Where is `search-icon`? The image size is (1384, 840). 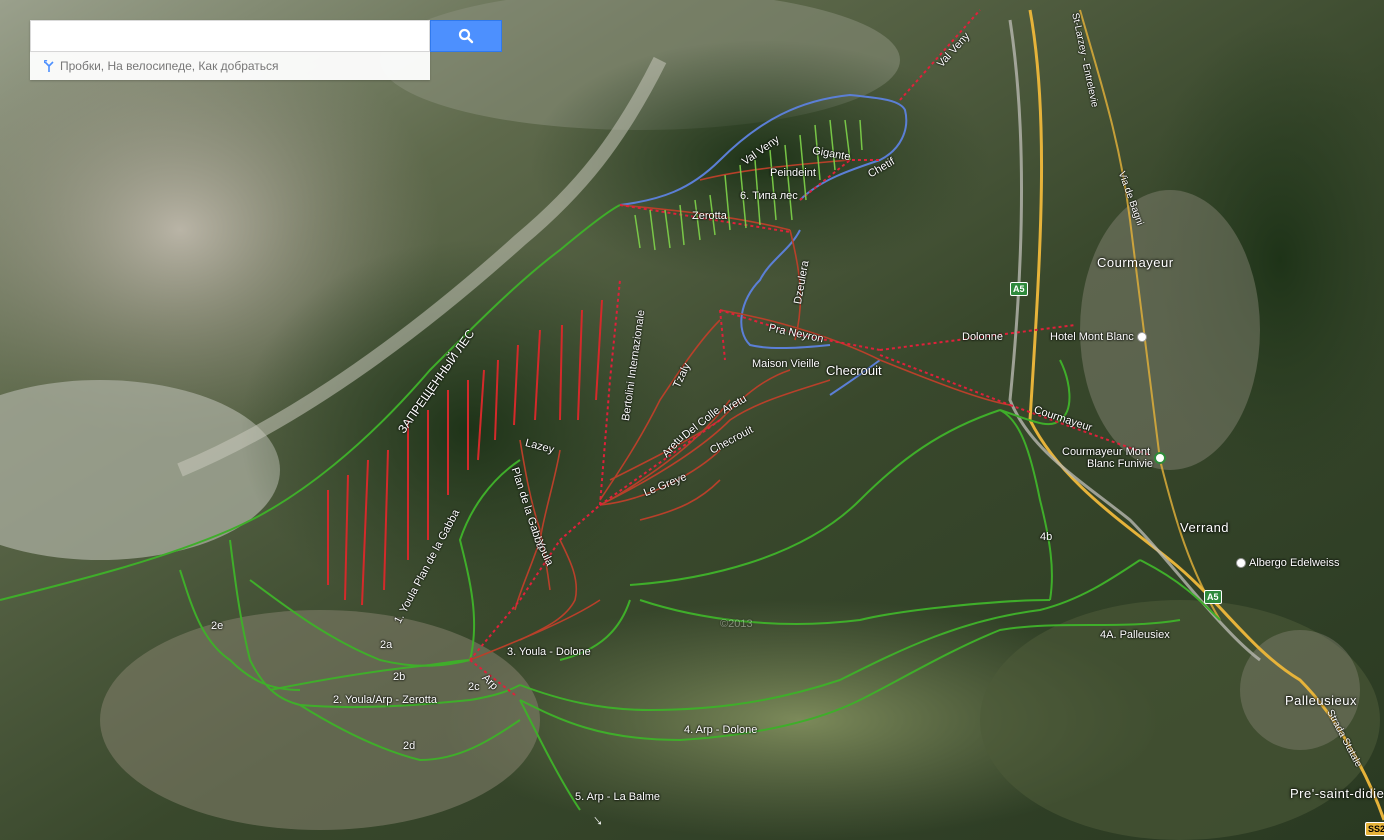 search-icon is located at coordinates (466, 36).